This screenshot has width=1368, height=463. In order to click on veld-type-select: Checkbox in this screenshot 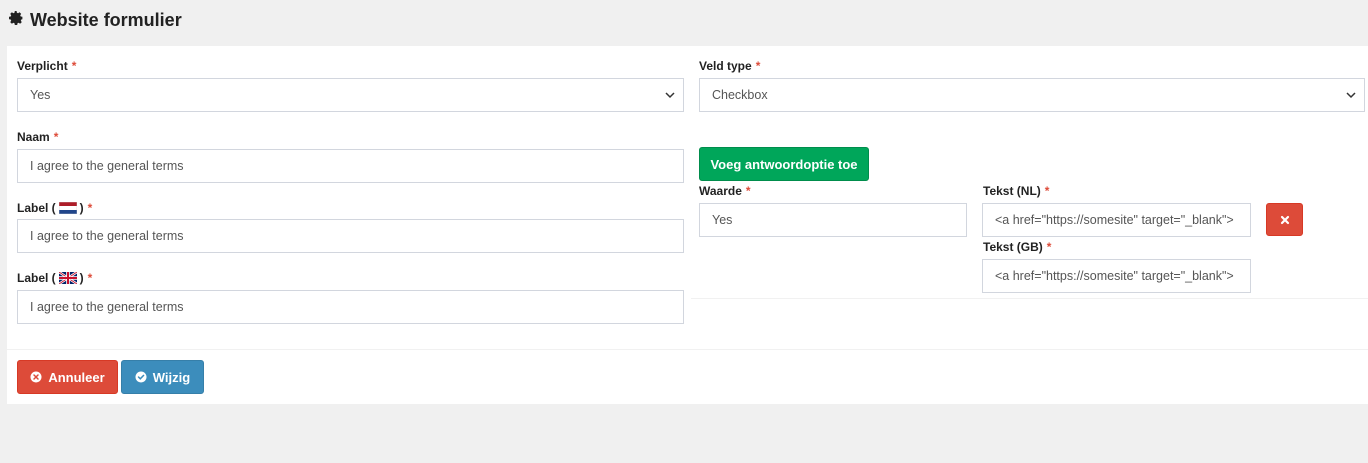, I will do `click(1032, 95)`.